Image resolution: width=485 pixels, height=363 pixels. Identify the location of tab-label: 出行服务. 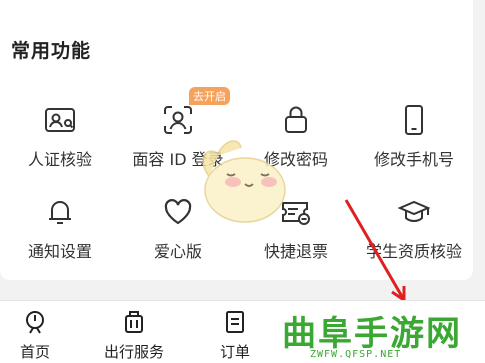
(134, 352).